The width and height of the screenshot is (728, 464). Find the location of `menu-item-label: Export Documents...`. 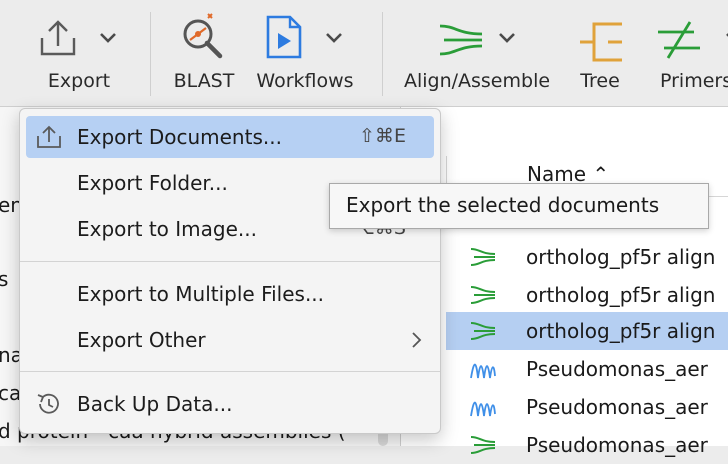

menu-item-label: Export Documents... is located at coordinates (179, 137).